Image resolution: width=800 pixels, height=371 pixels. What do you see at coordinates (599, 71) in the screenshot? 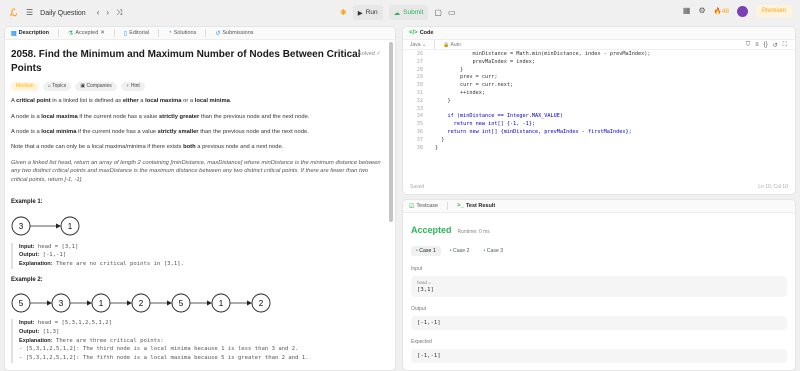
I see `code-line: 28 }` at bounding box center [599, 71].